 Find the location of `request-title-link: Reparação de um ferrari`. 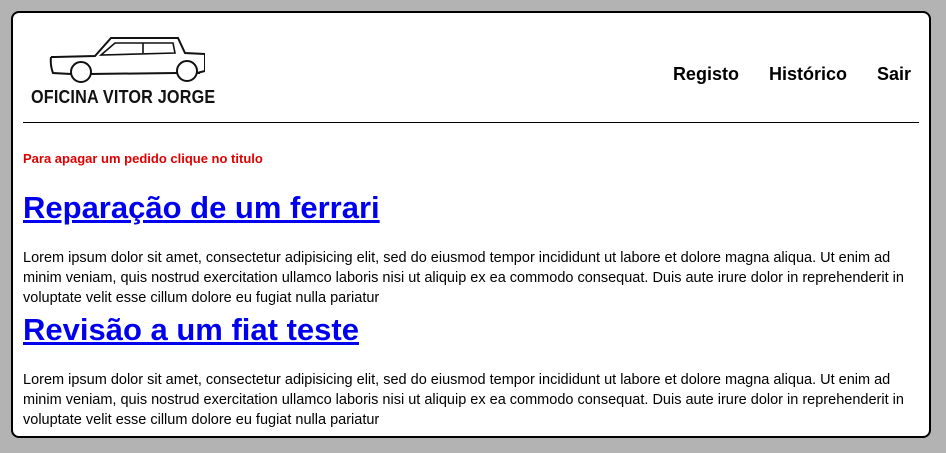

request-title-link: Reparação de um ferrari is located at coordinates (201, 208).